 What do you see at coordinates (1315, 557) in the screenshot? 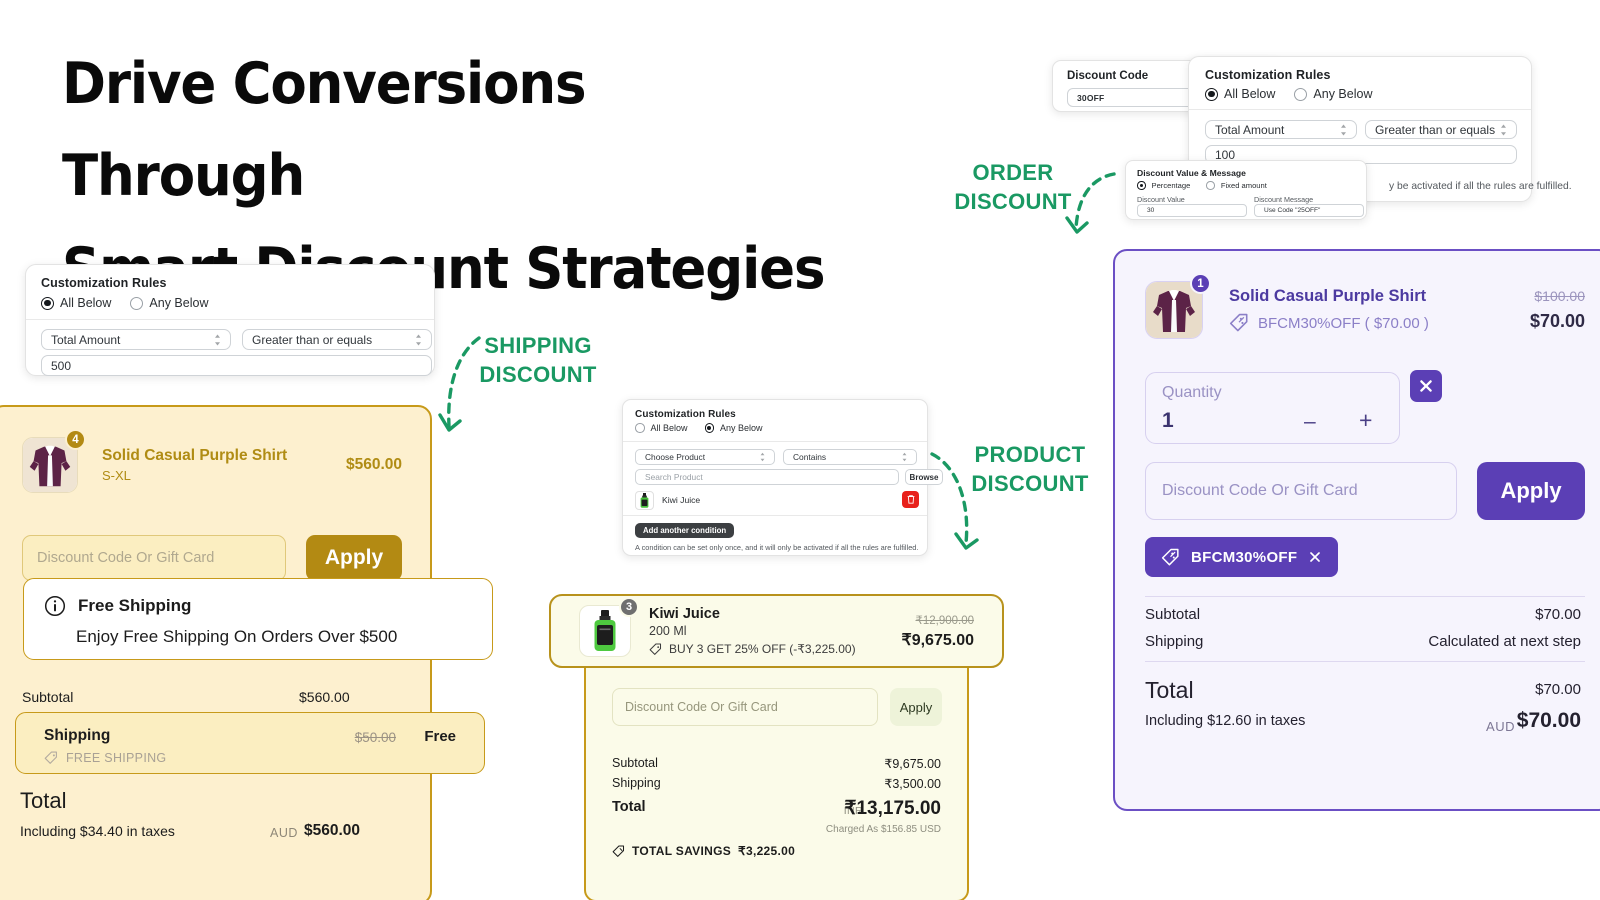
I see `remove-discount-icon` at bounding box center [1315, 557].